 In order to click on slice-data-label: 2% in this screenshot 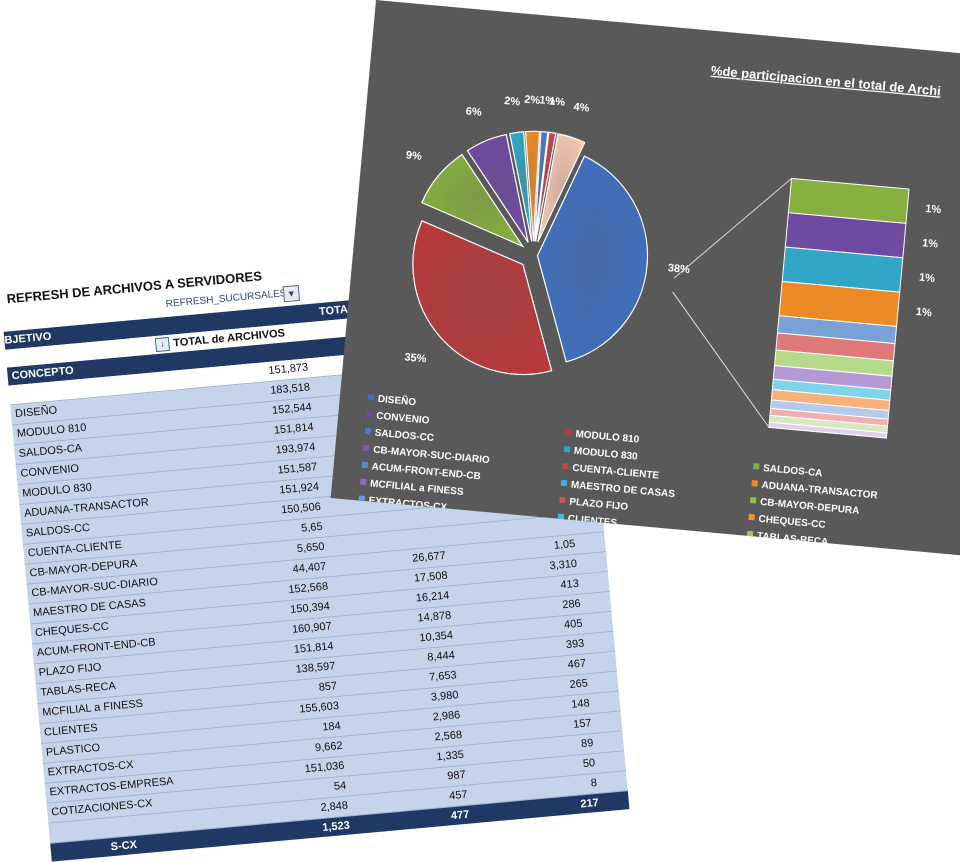, I will do `click(512, 101)`.